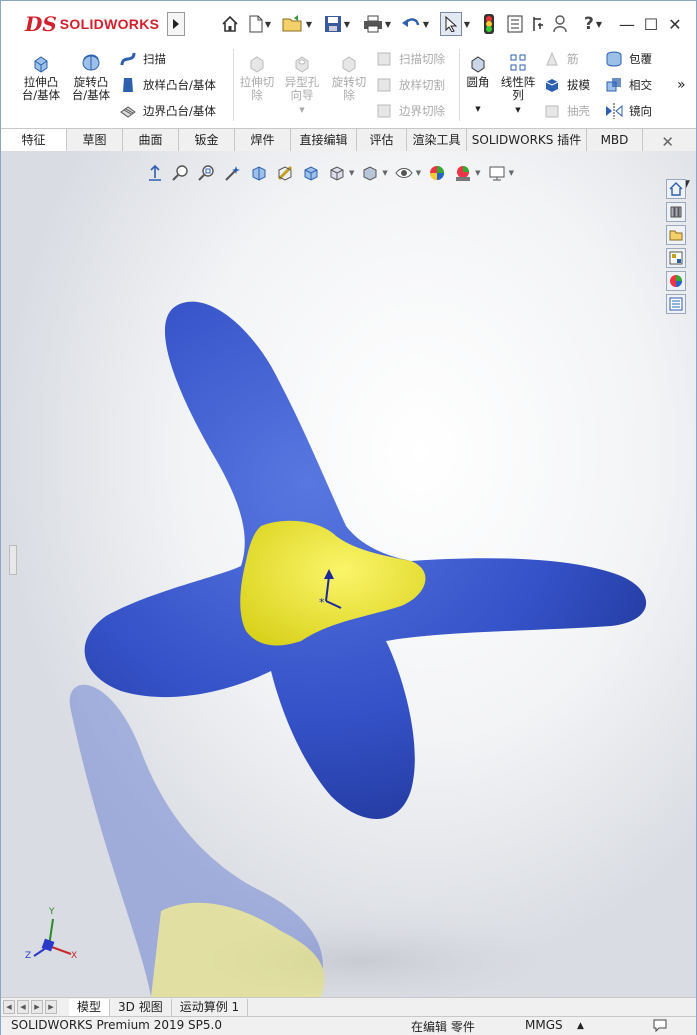  Describe the element at coordinates (74, 956) in the screenshot. I see `axis-x-label: X` at that location.